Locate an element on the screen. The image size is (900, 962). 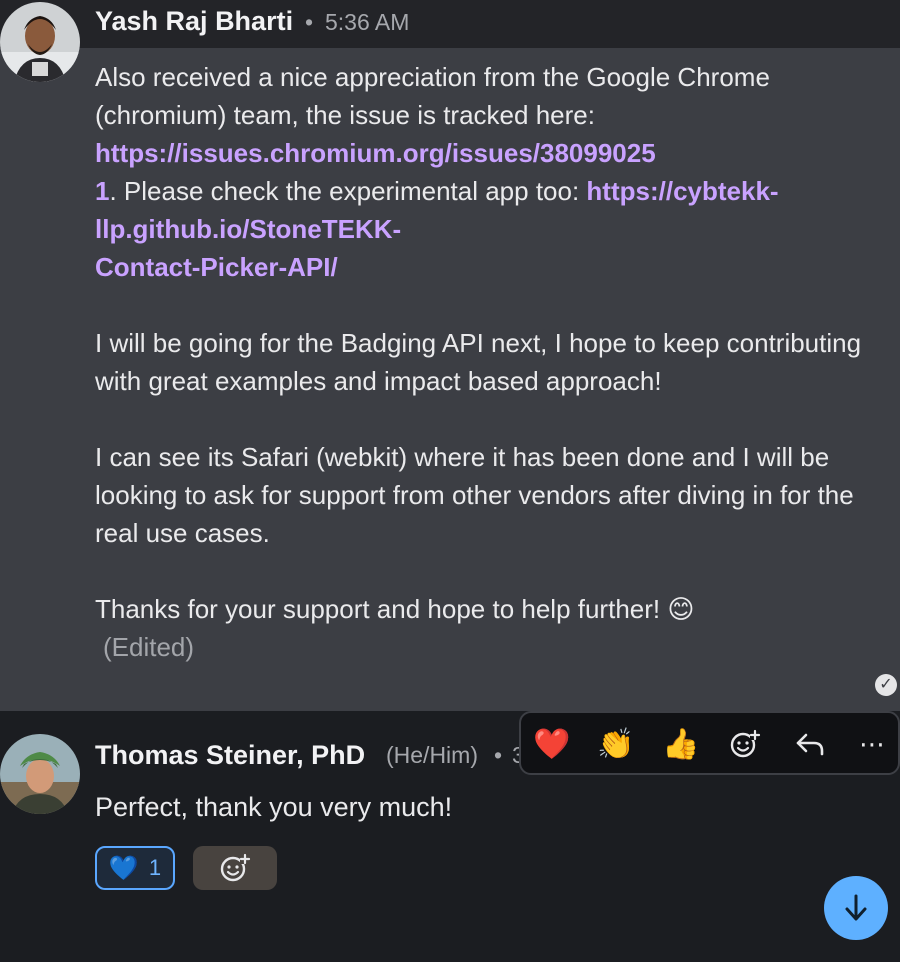
arrow-down-icon is located at coordinates (856, 907).